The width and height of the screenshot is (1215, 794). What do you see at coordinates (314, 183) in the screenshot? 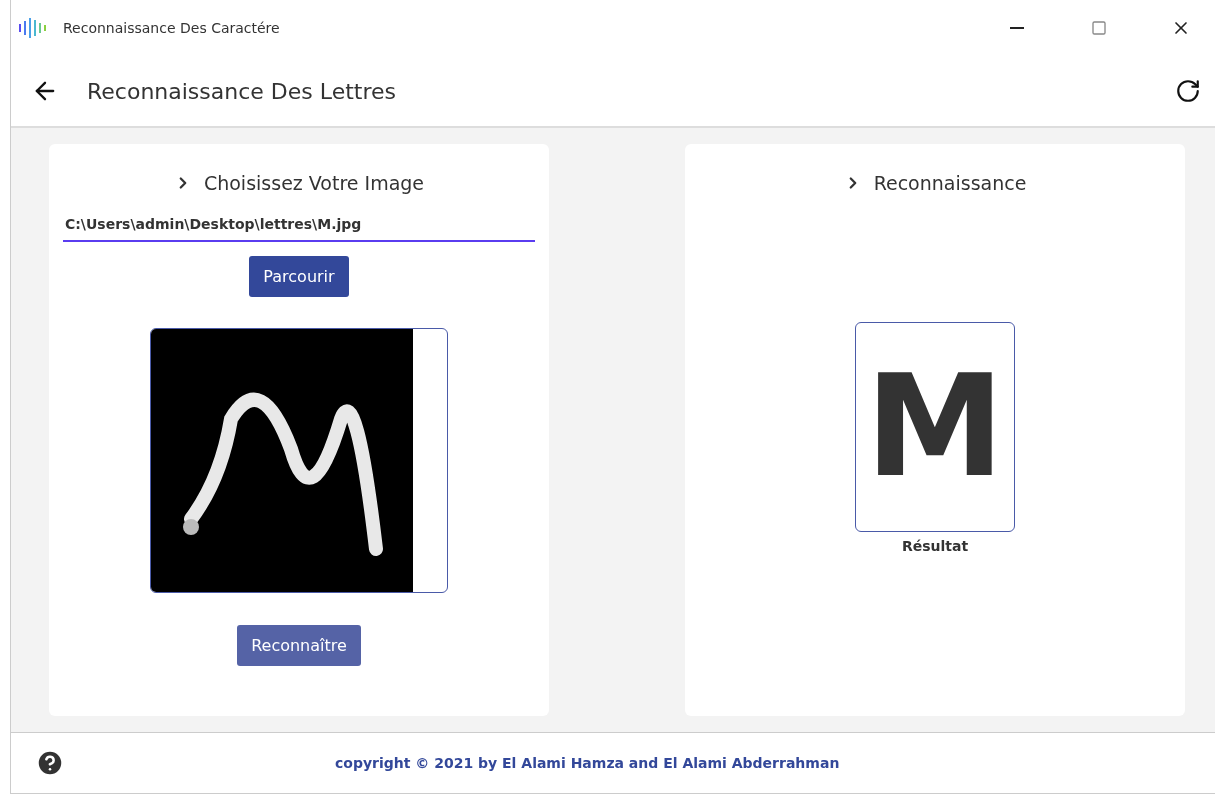
I see `card-title: Choisissez Votre Image` at bounding box center [314, 183].